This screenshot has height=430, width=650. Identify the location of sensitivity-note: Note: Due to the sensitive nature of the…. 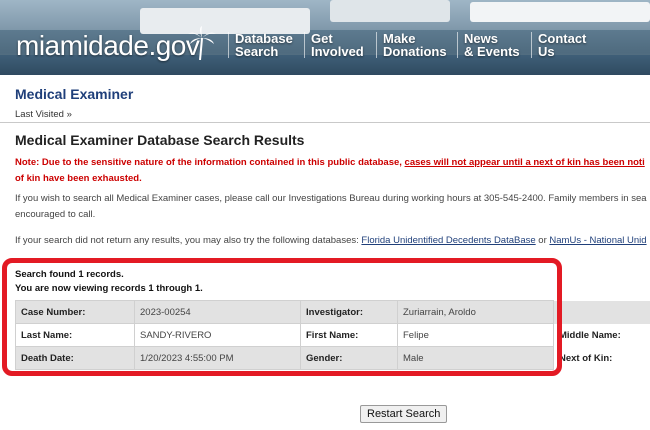
(332, 171).